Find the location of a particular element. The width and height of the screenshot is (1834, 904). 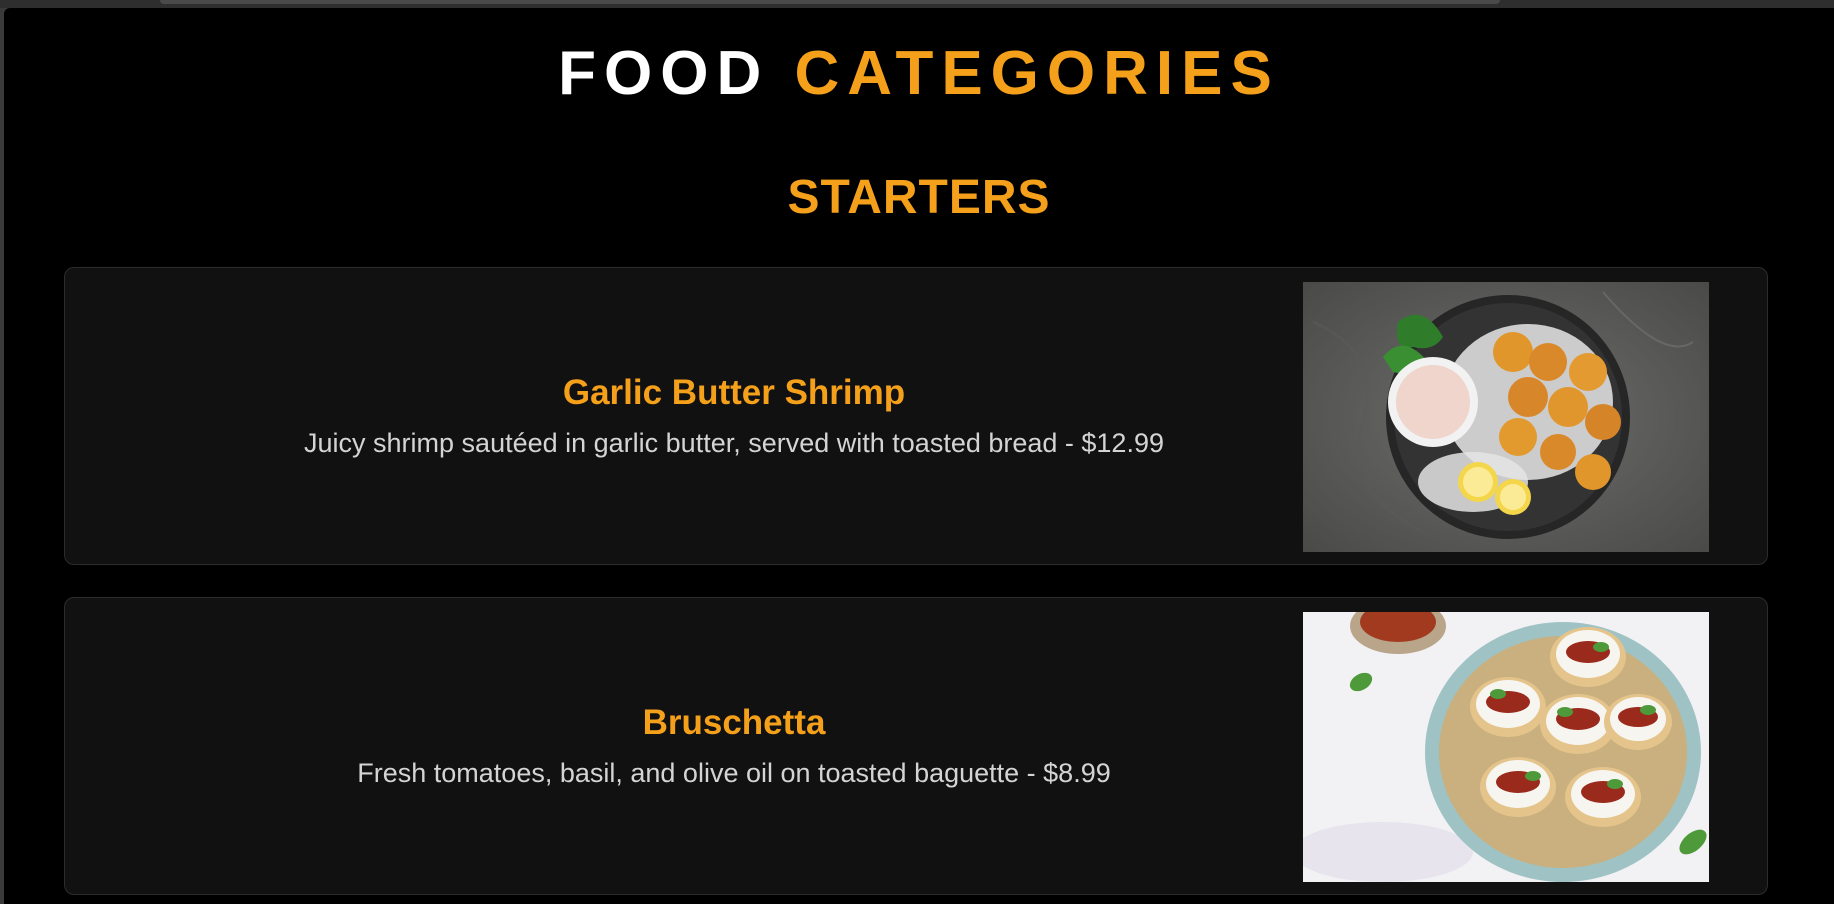

menu-item-name: Garlic Butter Shrimp is located at coordinates (734, 392).